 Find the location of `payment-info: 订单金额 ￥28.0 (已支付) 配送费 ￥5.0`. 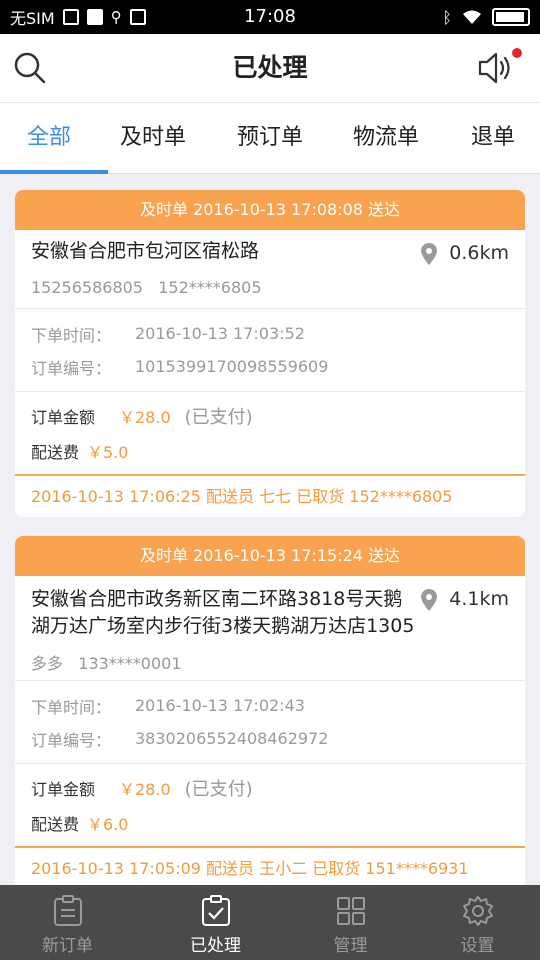

payment-info: 订单金额 ￥28.0 (已支付) 配送费 ￥5.0 is located at coordinates (270, 433).